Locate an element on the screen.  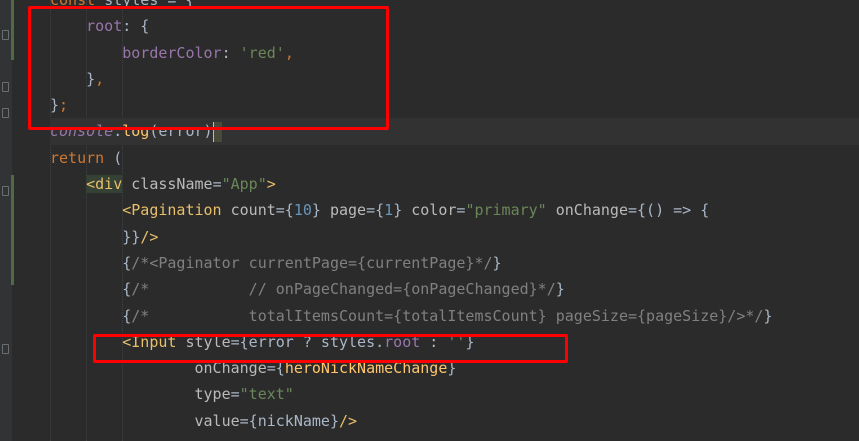
code-line: {/* // onPageChanged={onPageChanged}*/} is located at coordinates (454, 289).